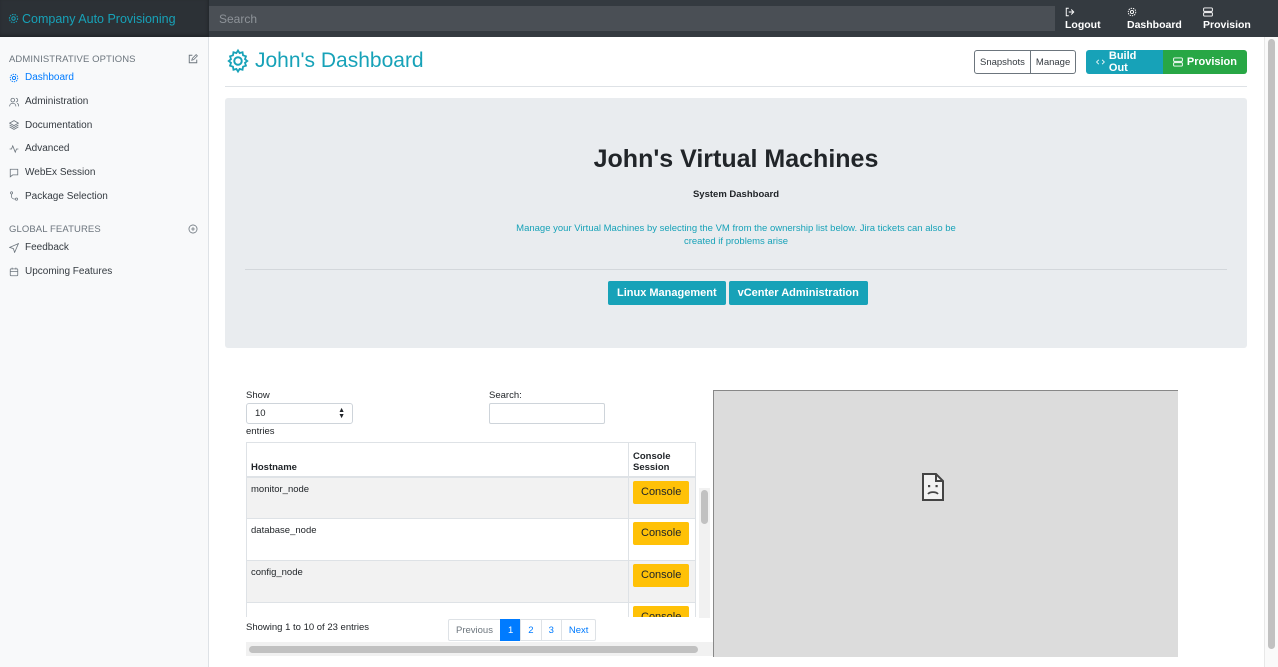  Describe the element at coordinates (14, 196) in the screenshot. I see `git-branch-icon` at that location.